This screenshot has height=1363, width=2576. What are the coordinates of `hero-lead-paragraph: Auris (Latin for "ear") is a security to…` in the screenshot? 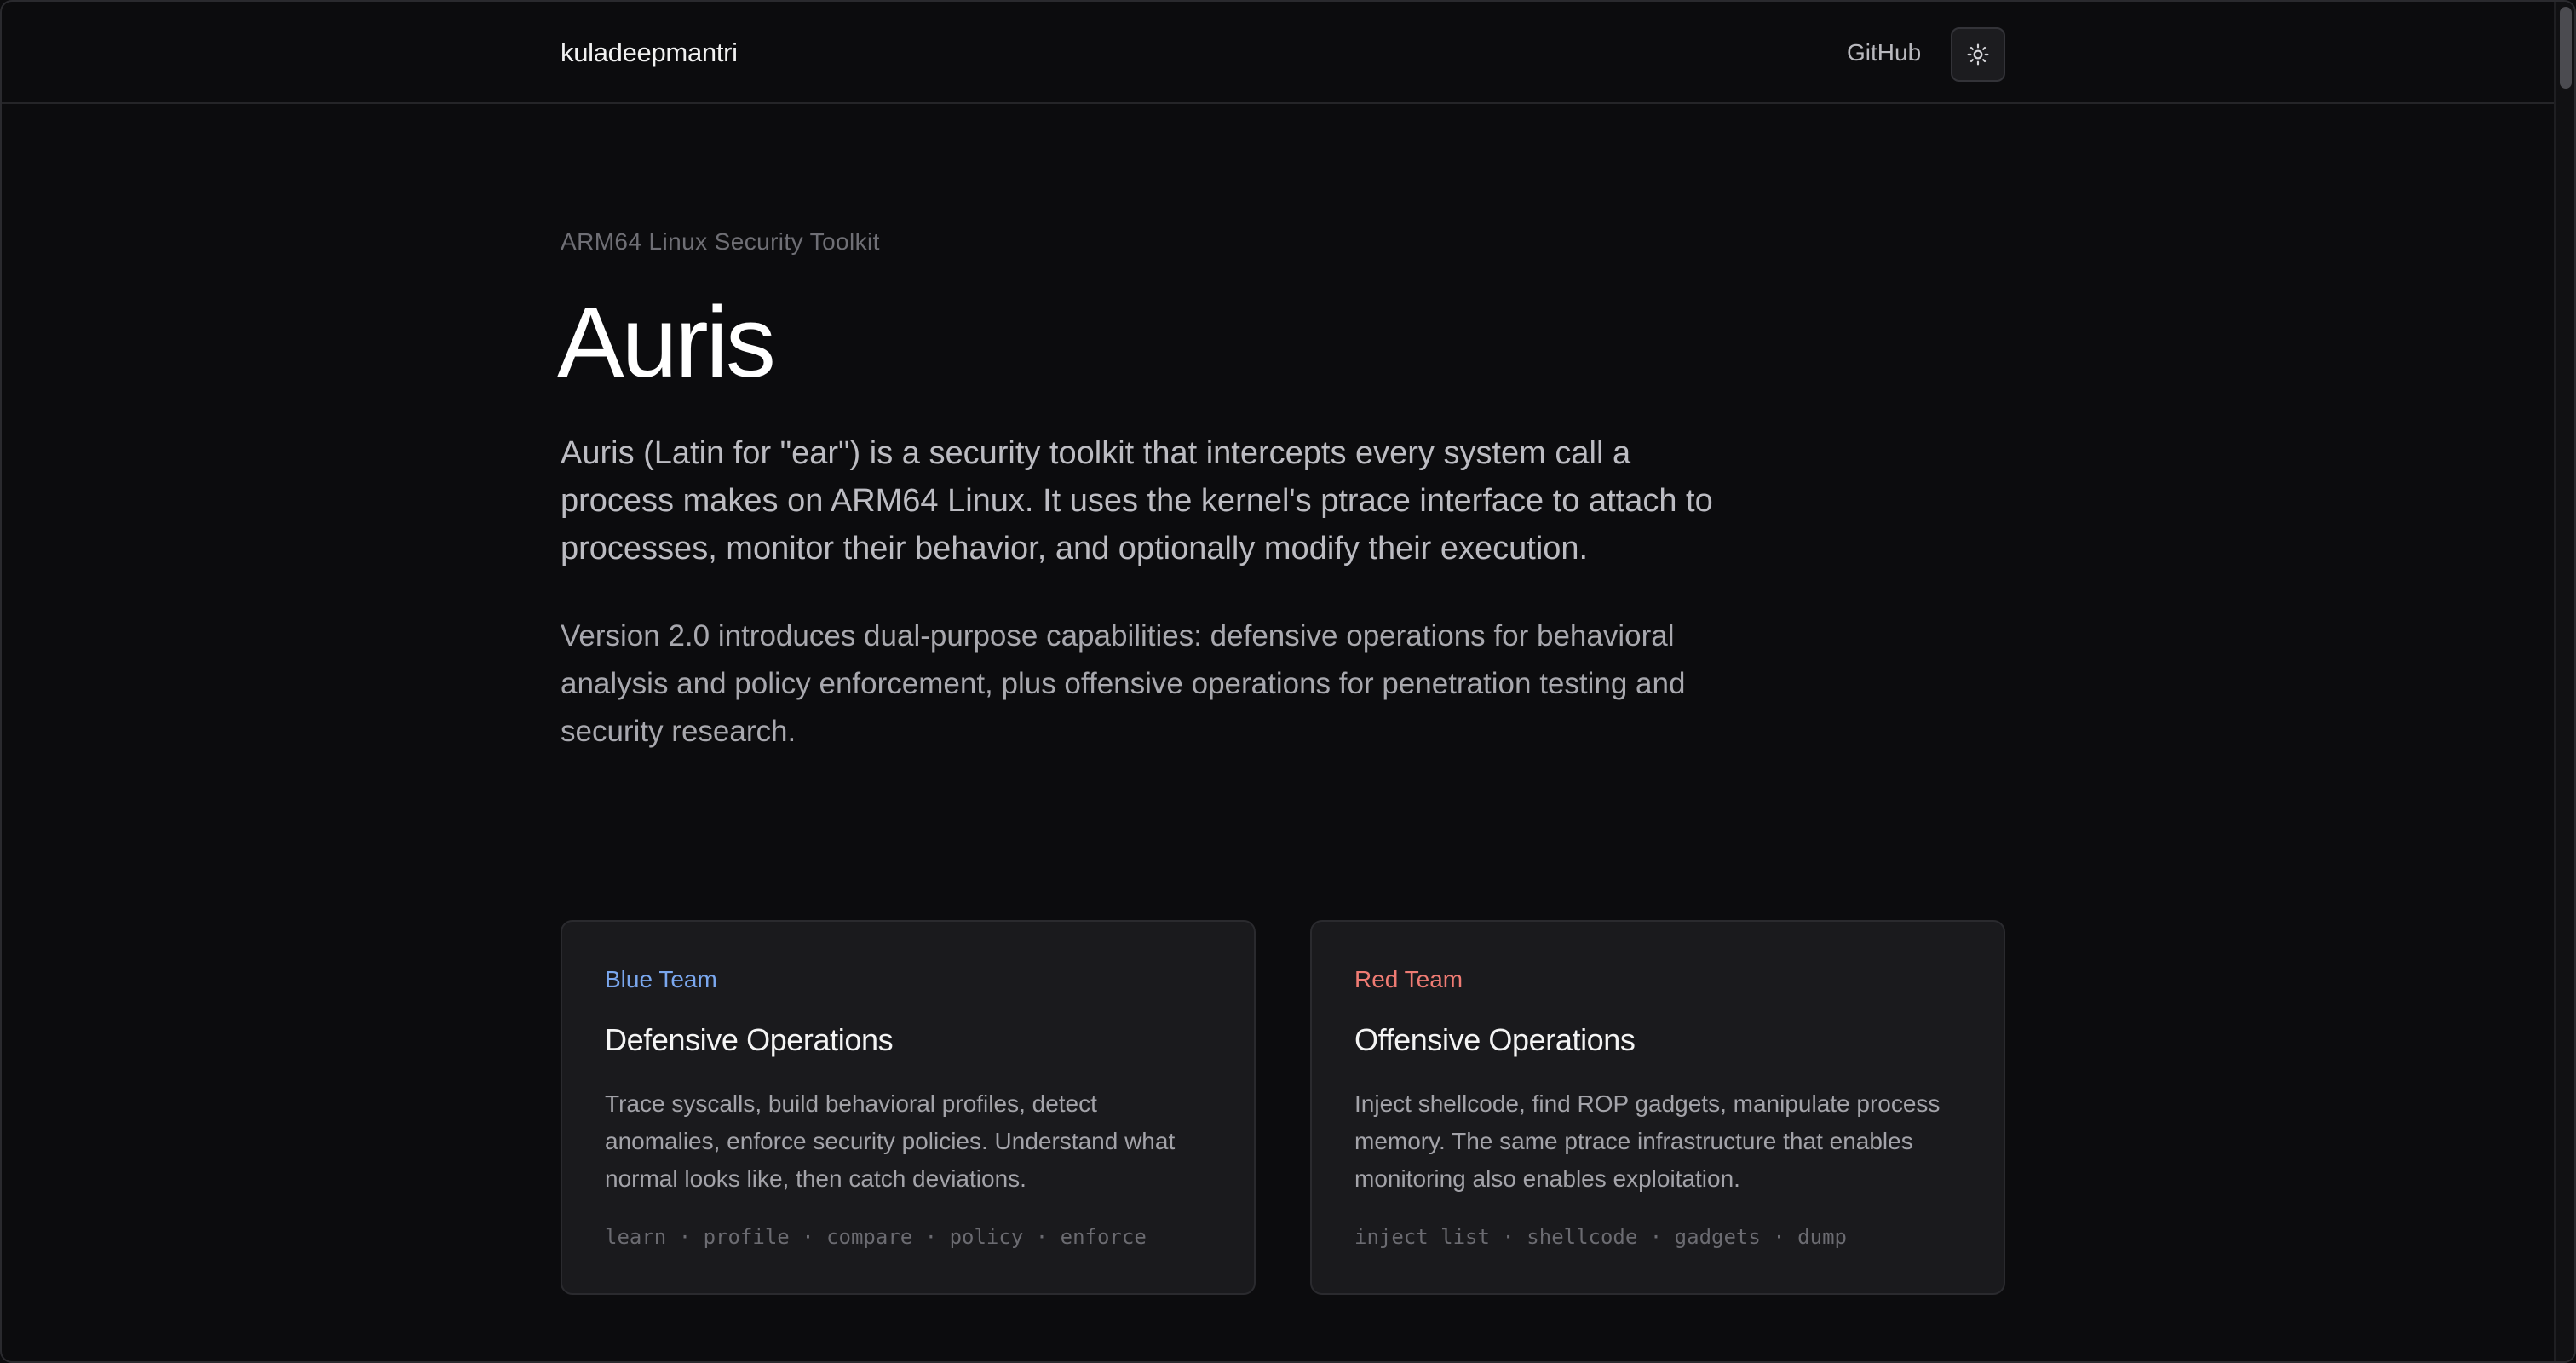 It's located at (1137, 501).